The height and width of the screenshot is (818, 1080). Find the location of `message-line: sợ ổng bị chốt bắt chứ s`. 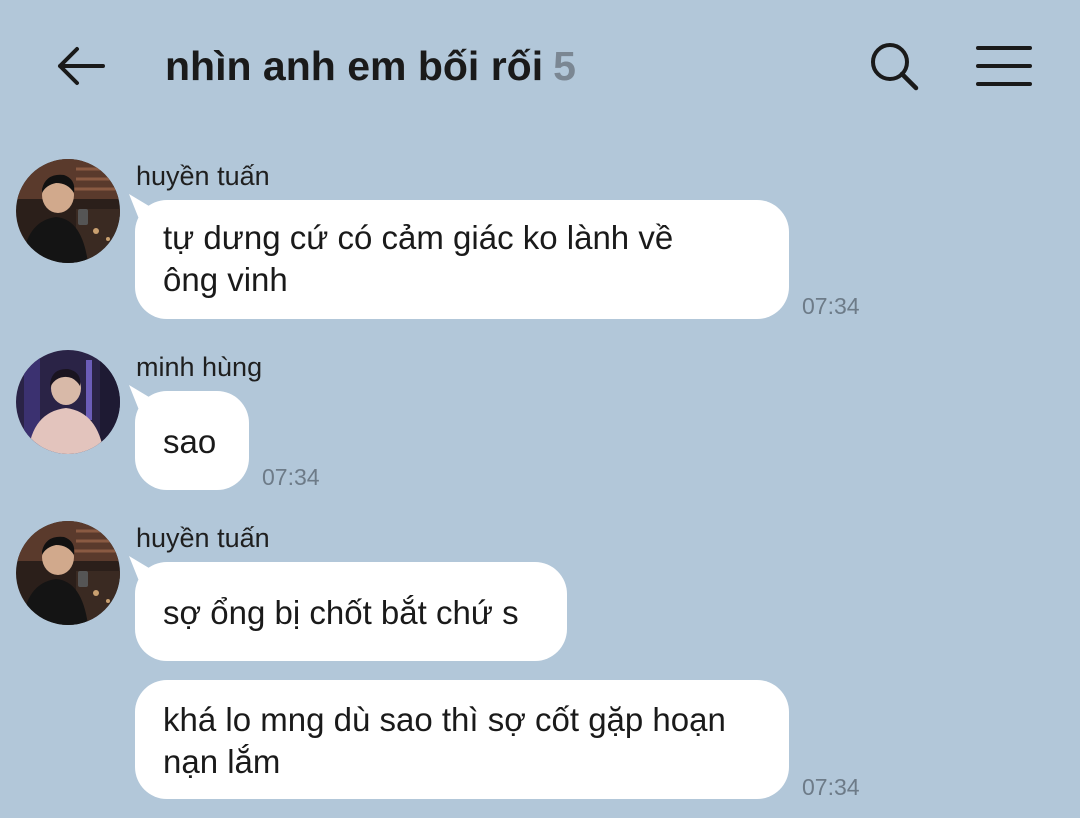

message-line: sợ ổng bị chốt bắt chứ s is located at coordinates (341, 612).